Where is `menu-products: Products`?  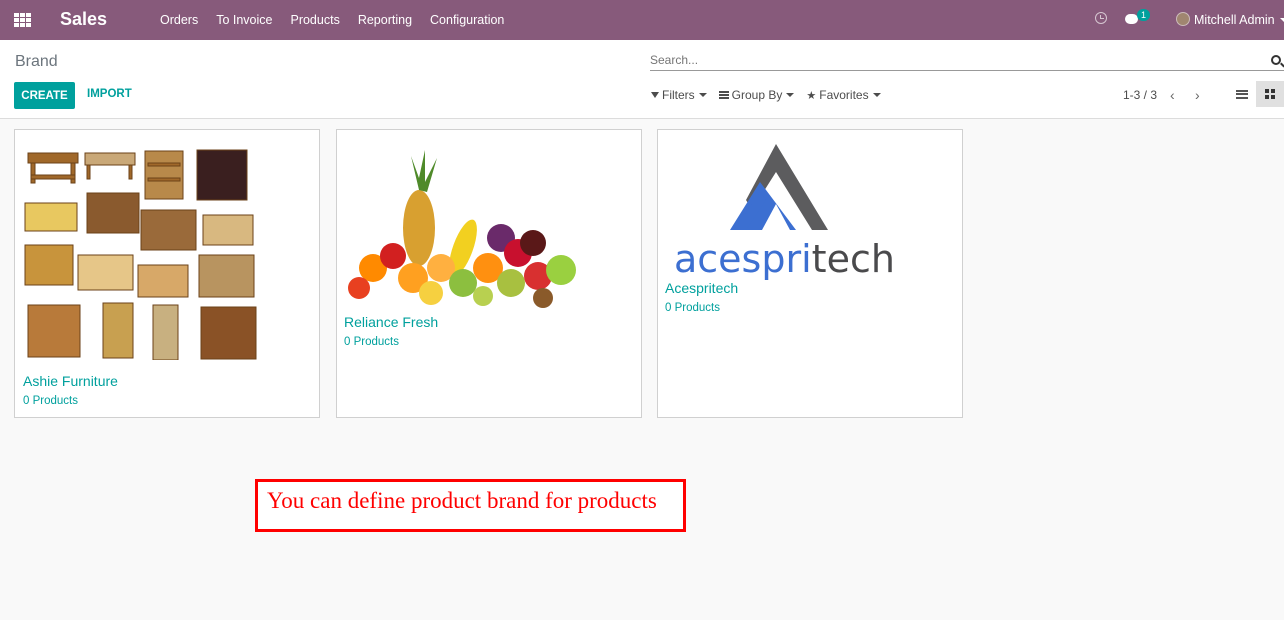 menu-products: Products is located at coordinates (314, 20).